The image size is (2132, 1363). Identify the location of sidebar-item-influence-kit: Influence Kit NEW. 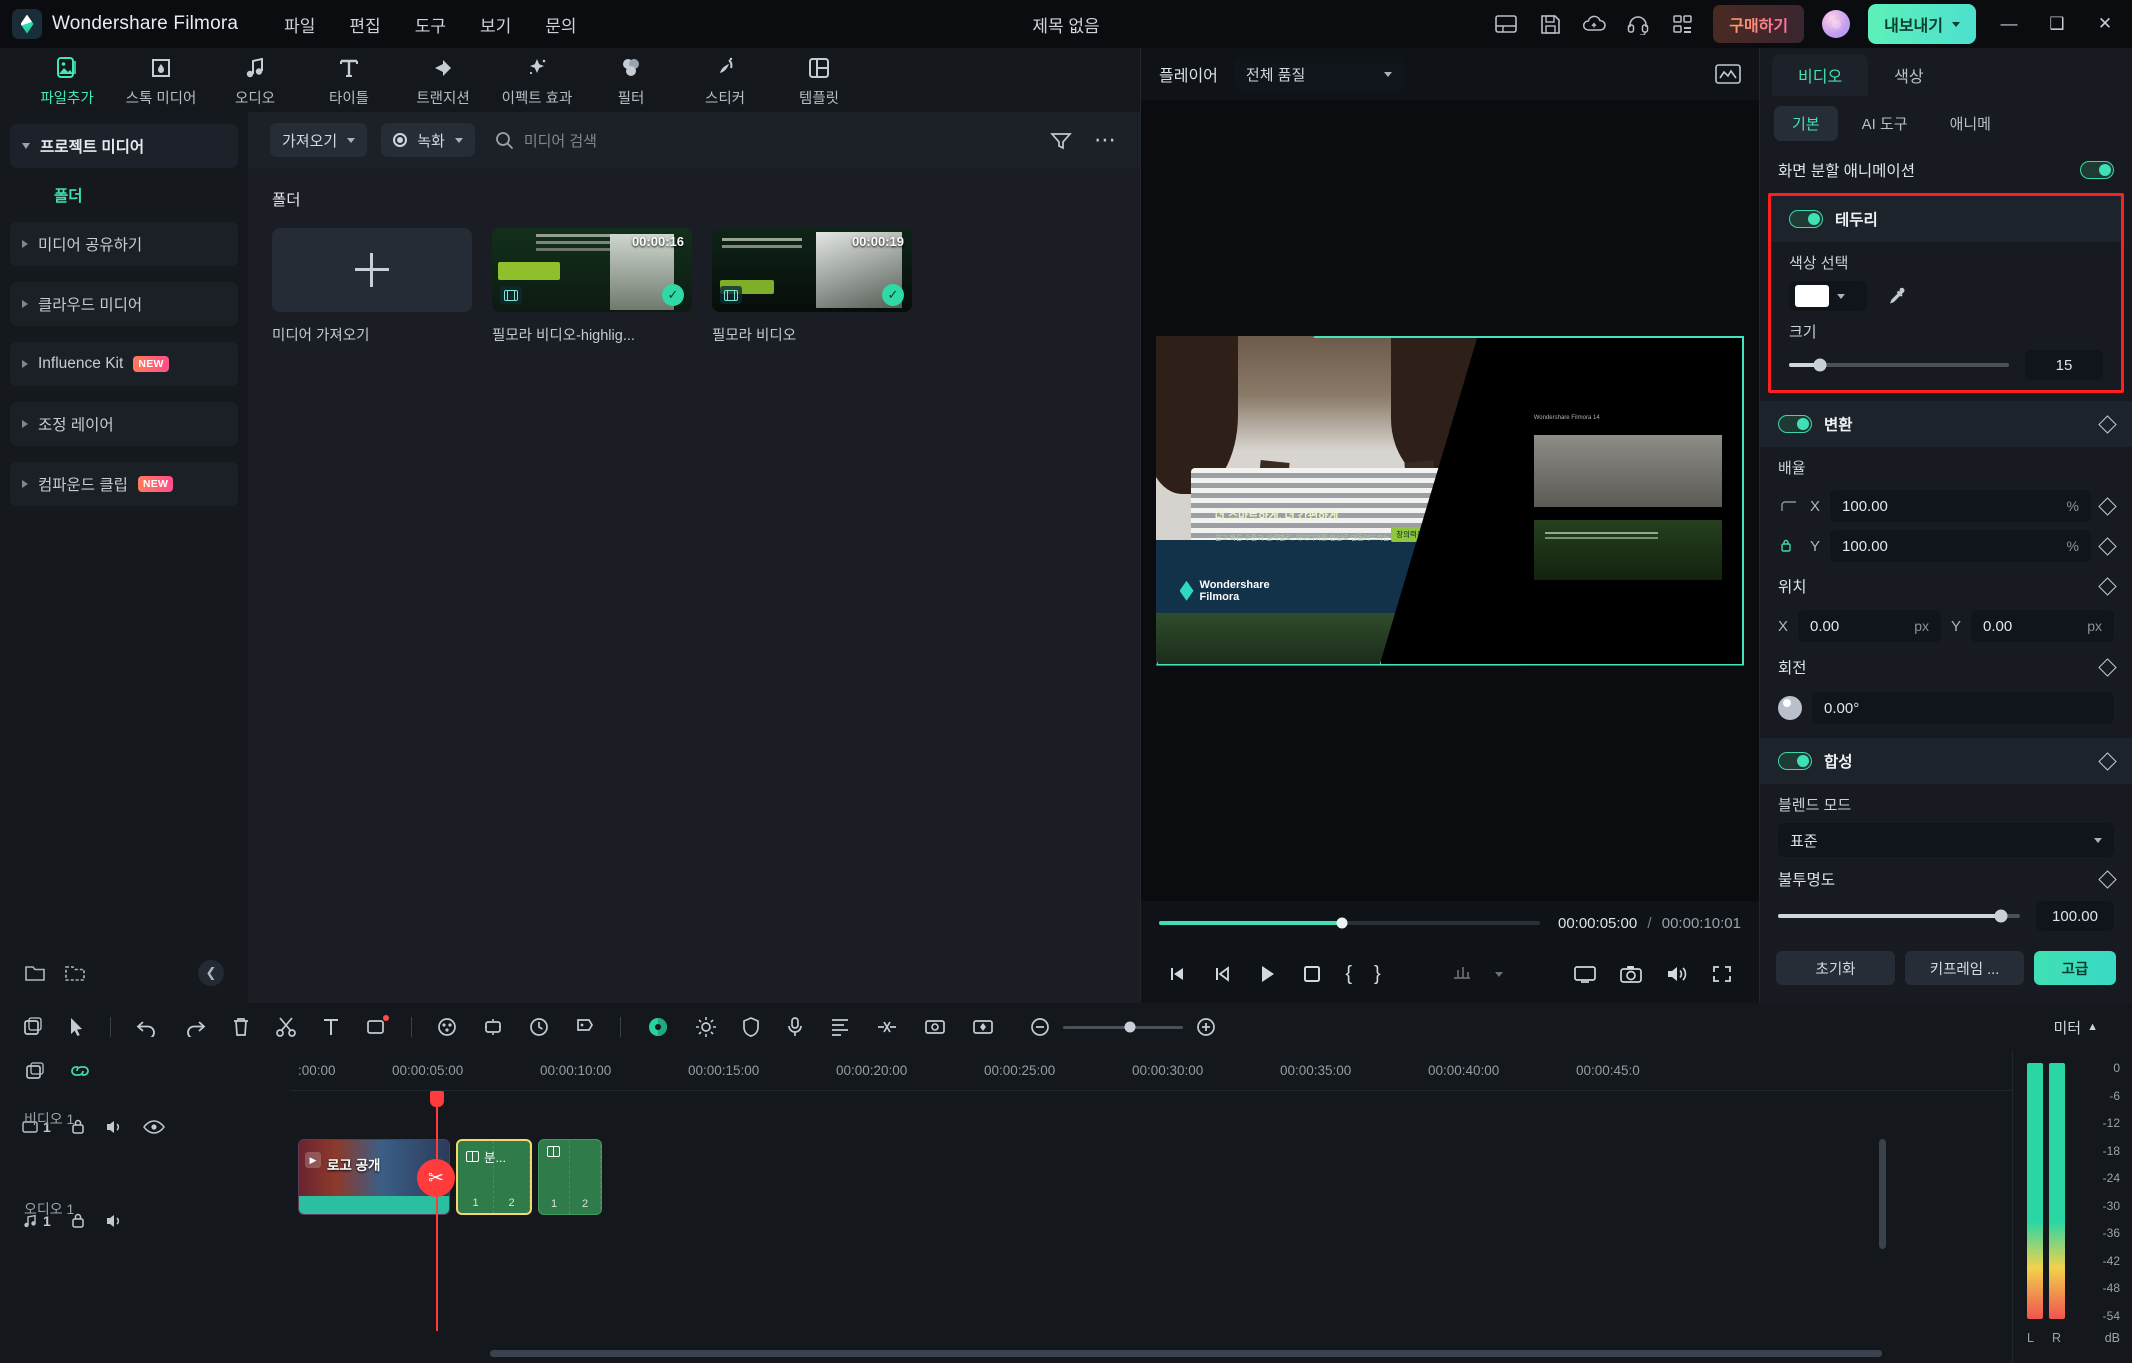
(124, 364).